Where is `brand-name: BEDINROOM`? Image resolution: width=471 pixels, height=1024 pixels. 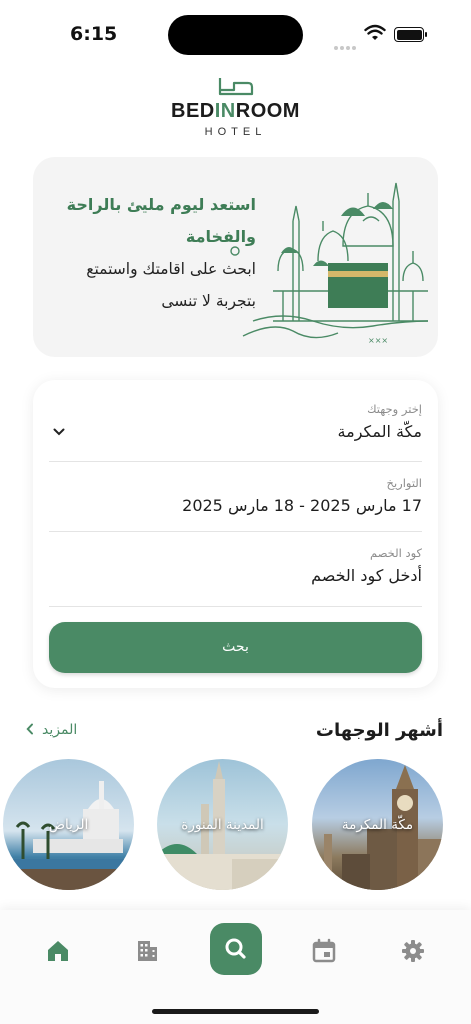 brand-name: BEDINROOM is located at coordinates (235, 111).